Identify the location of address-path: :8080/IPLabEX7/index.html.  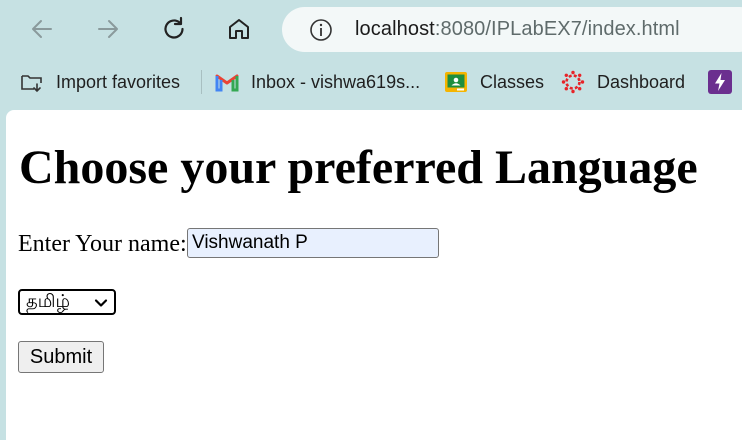
(557, 29).